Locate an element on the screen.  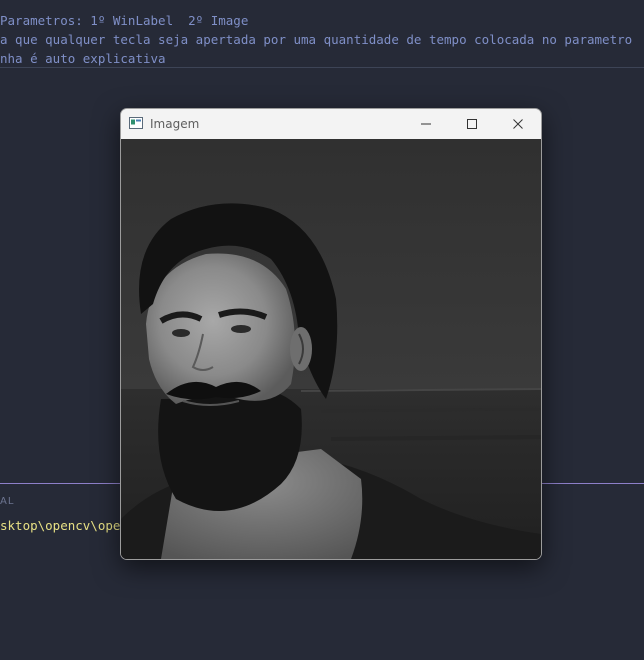
opencv-window-icon is located at coordinates (136, 123).